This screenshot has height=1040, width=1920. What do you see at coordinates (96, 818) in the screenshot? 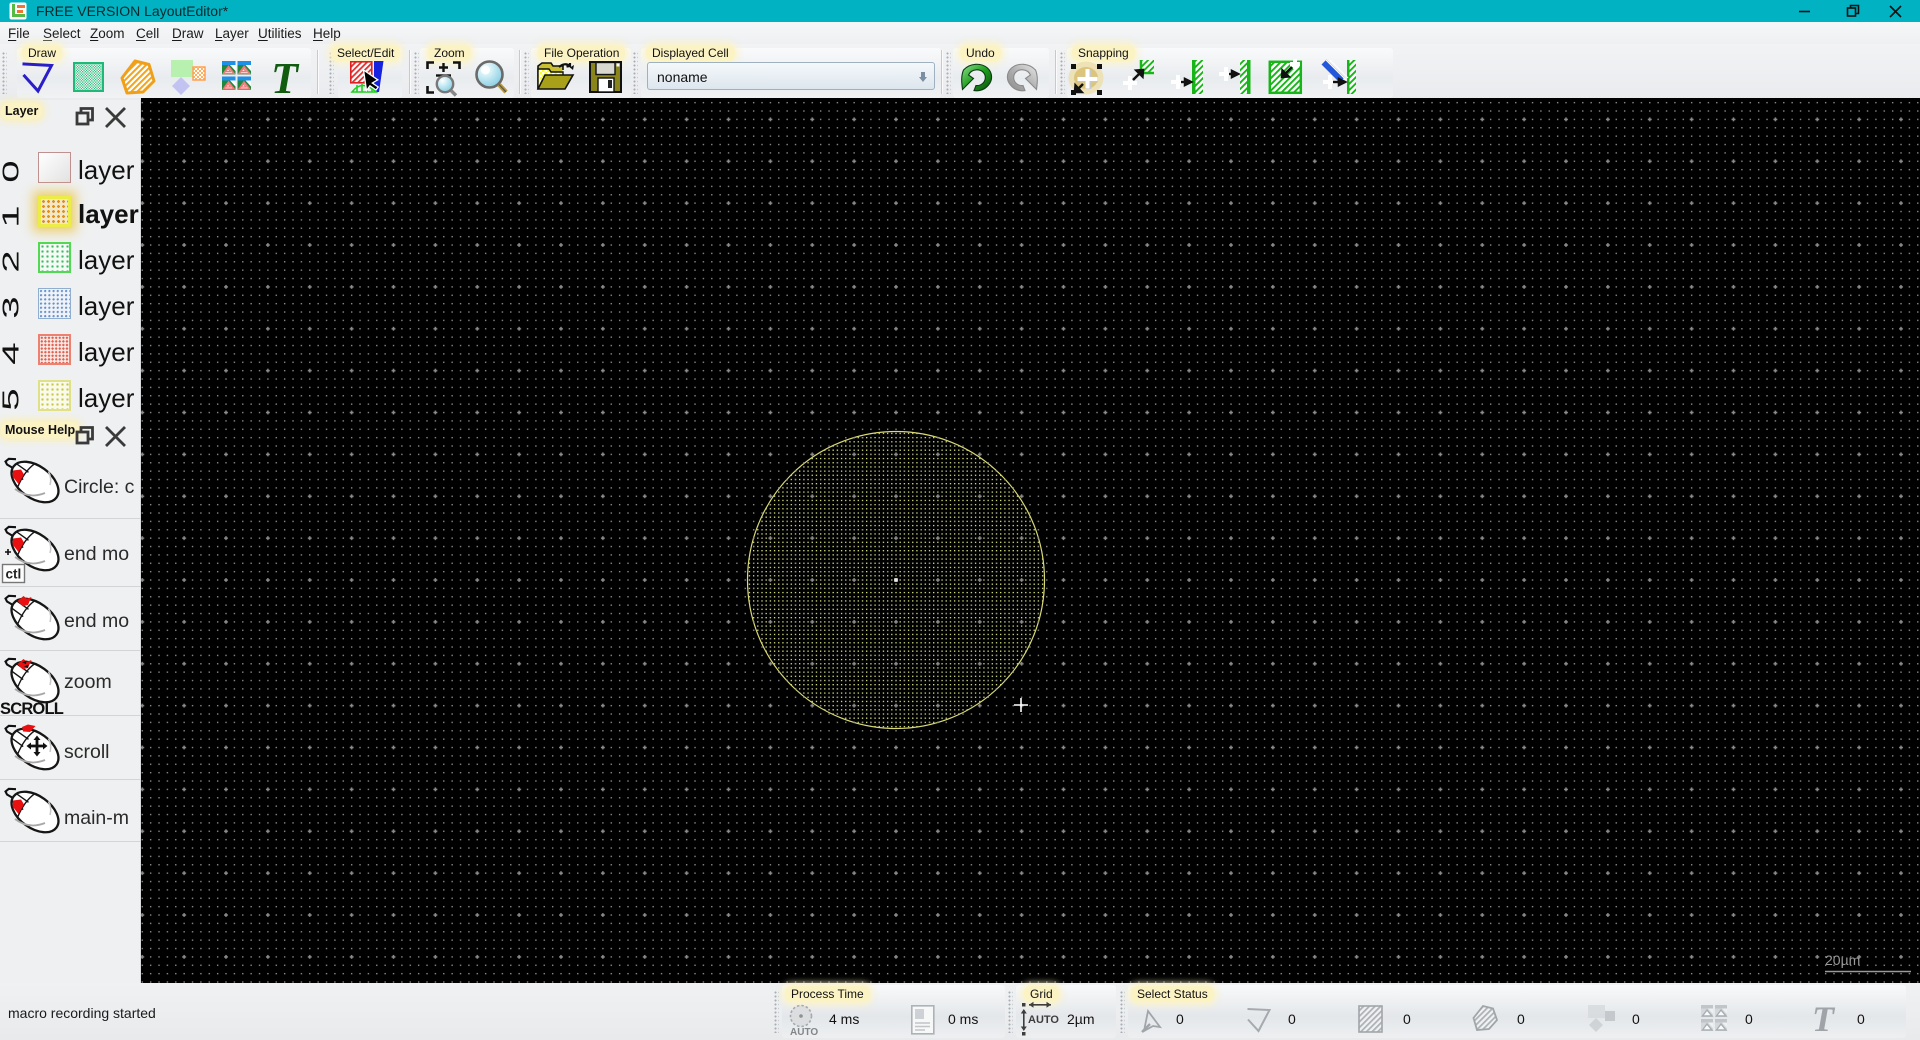
I see `svg-text: main-m` at bounding box center [96, 818].